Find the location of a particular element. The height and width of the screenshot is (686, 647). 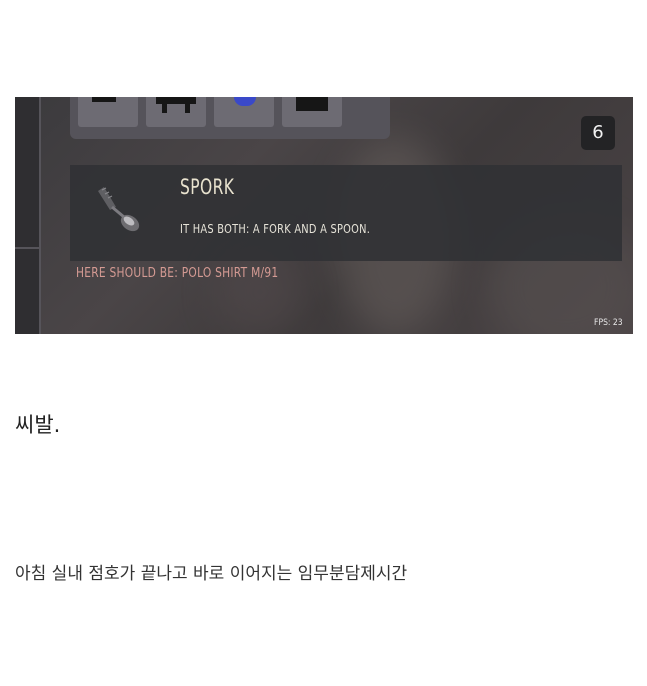

inventory-bar is located at coordinates (230, 118).